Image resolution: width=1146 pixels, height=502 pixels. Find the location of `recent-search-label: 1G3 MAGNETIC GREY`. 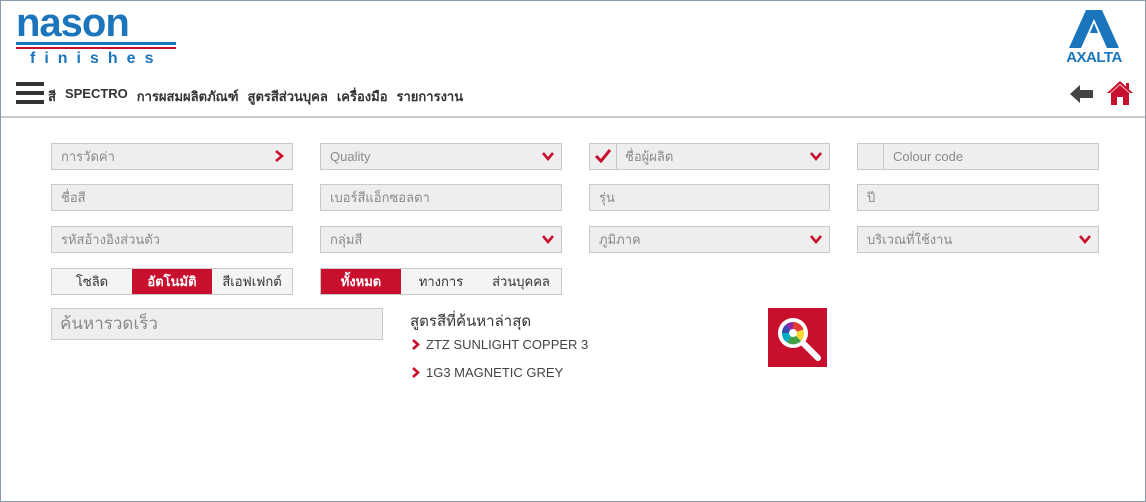

recent-search-label: 1G3 MAGNETIC GREY is located at coordinates (495, 372).